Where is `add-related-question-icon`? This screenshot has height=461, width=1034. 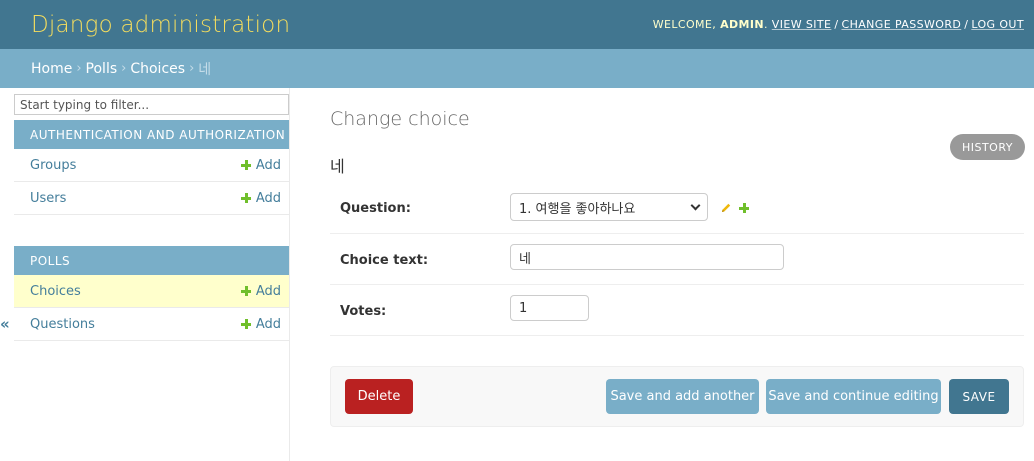 add-related-question-icon is located at coordinates (744, 208).